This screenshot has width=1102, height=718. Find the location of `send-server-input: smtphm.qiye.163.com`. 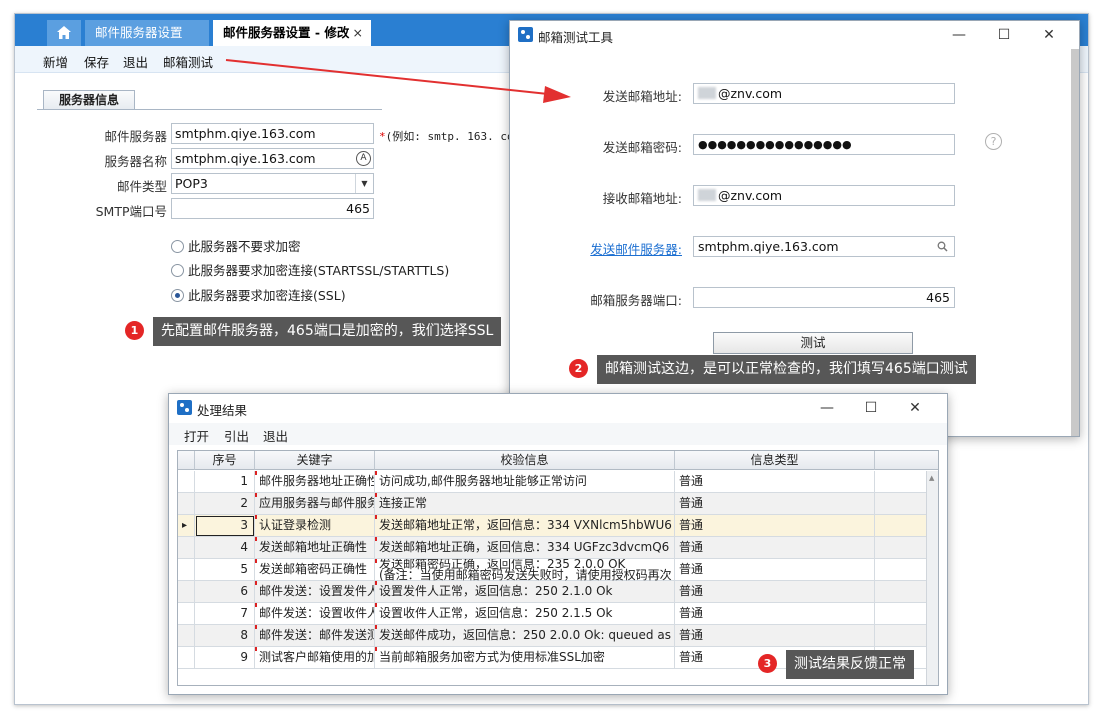

send-server-input: smtphm.qiye.163.com is located at coordinates (824, 246).